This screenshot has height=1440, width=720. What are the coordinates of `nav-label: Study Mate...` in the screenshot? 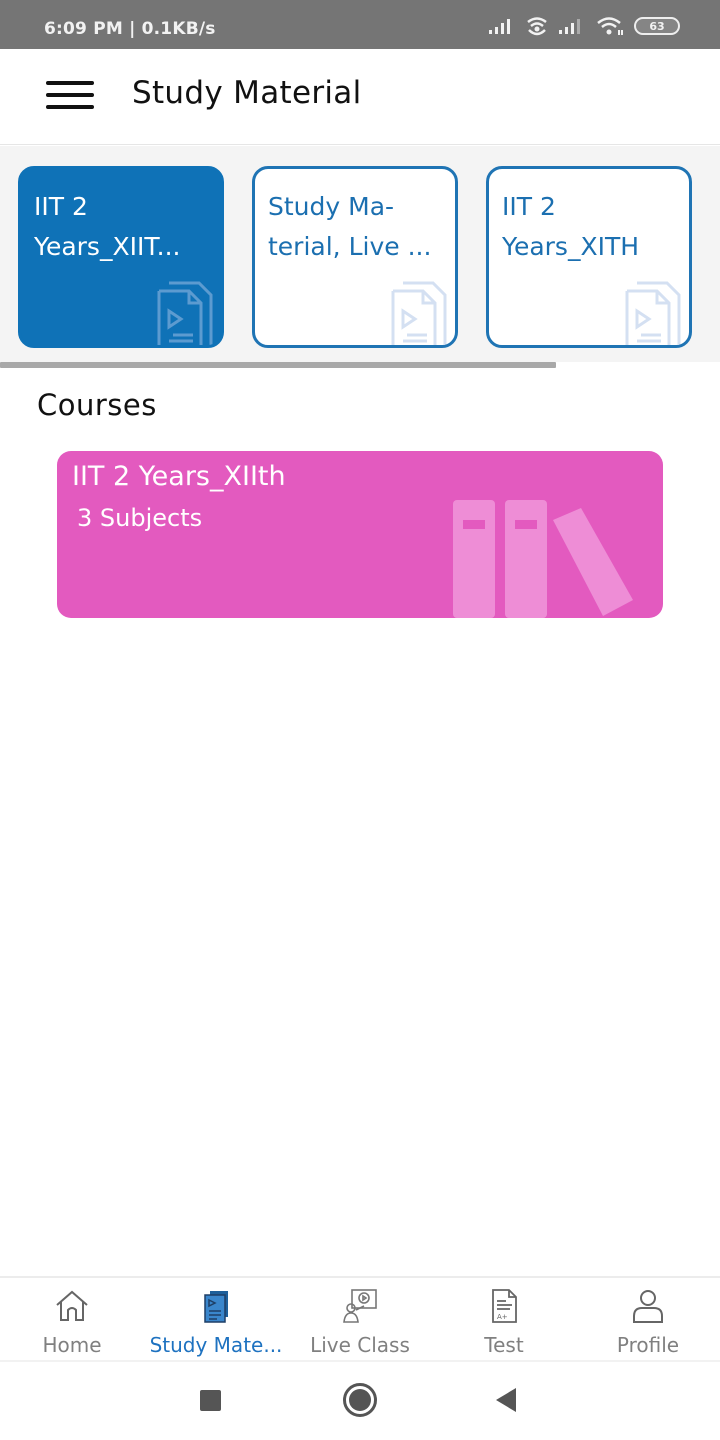 It's located at (216, 1345).